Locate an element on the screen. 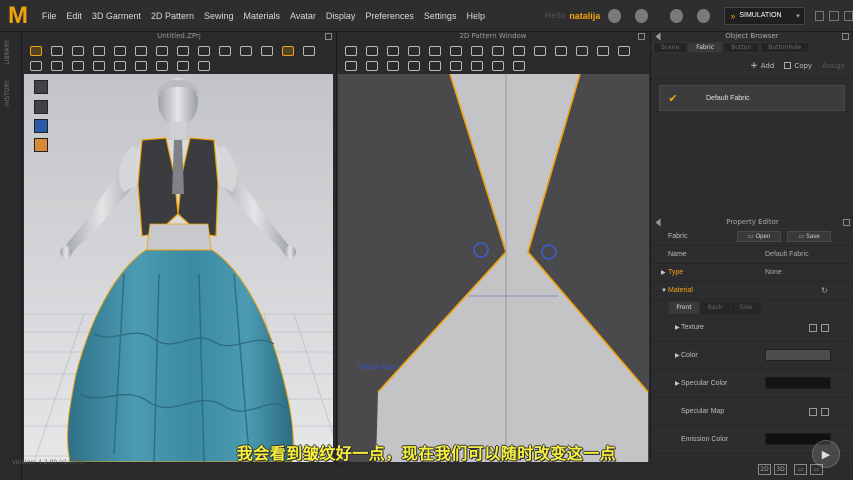  hanger-icon is located at coordinates (98, 65).